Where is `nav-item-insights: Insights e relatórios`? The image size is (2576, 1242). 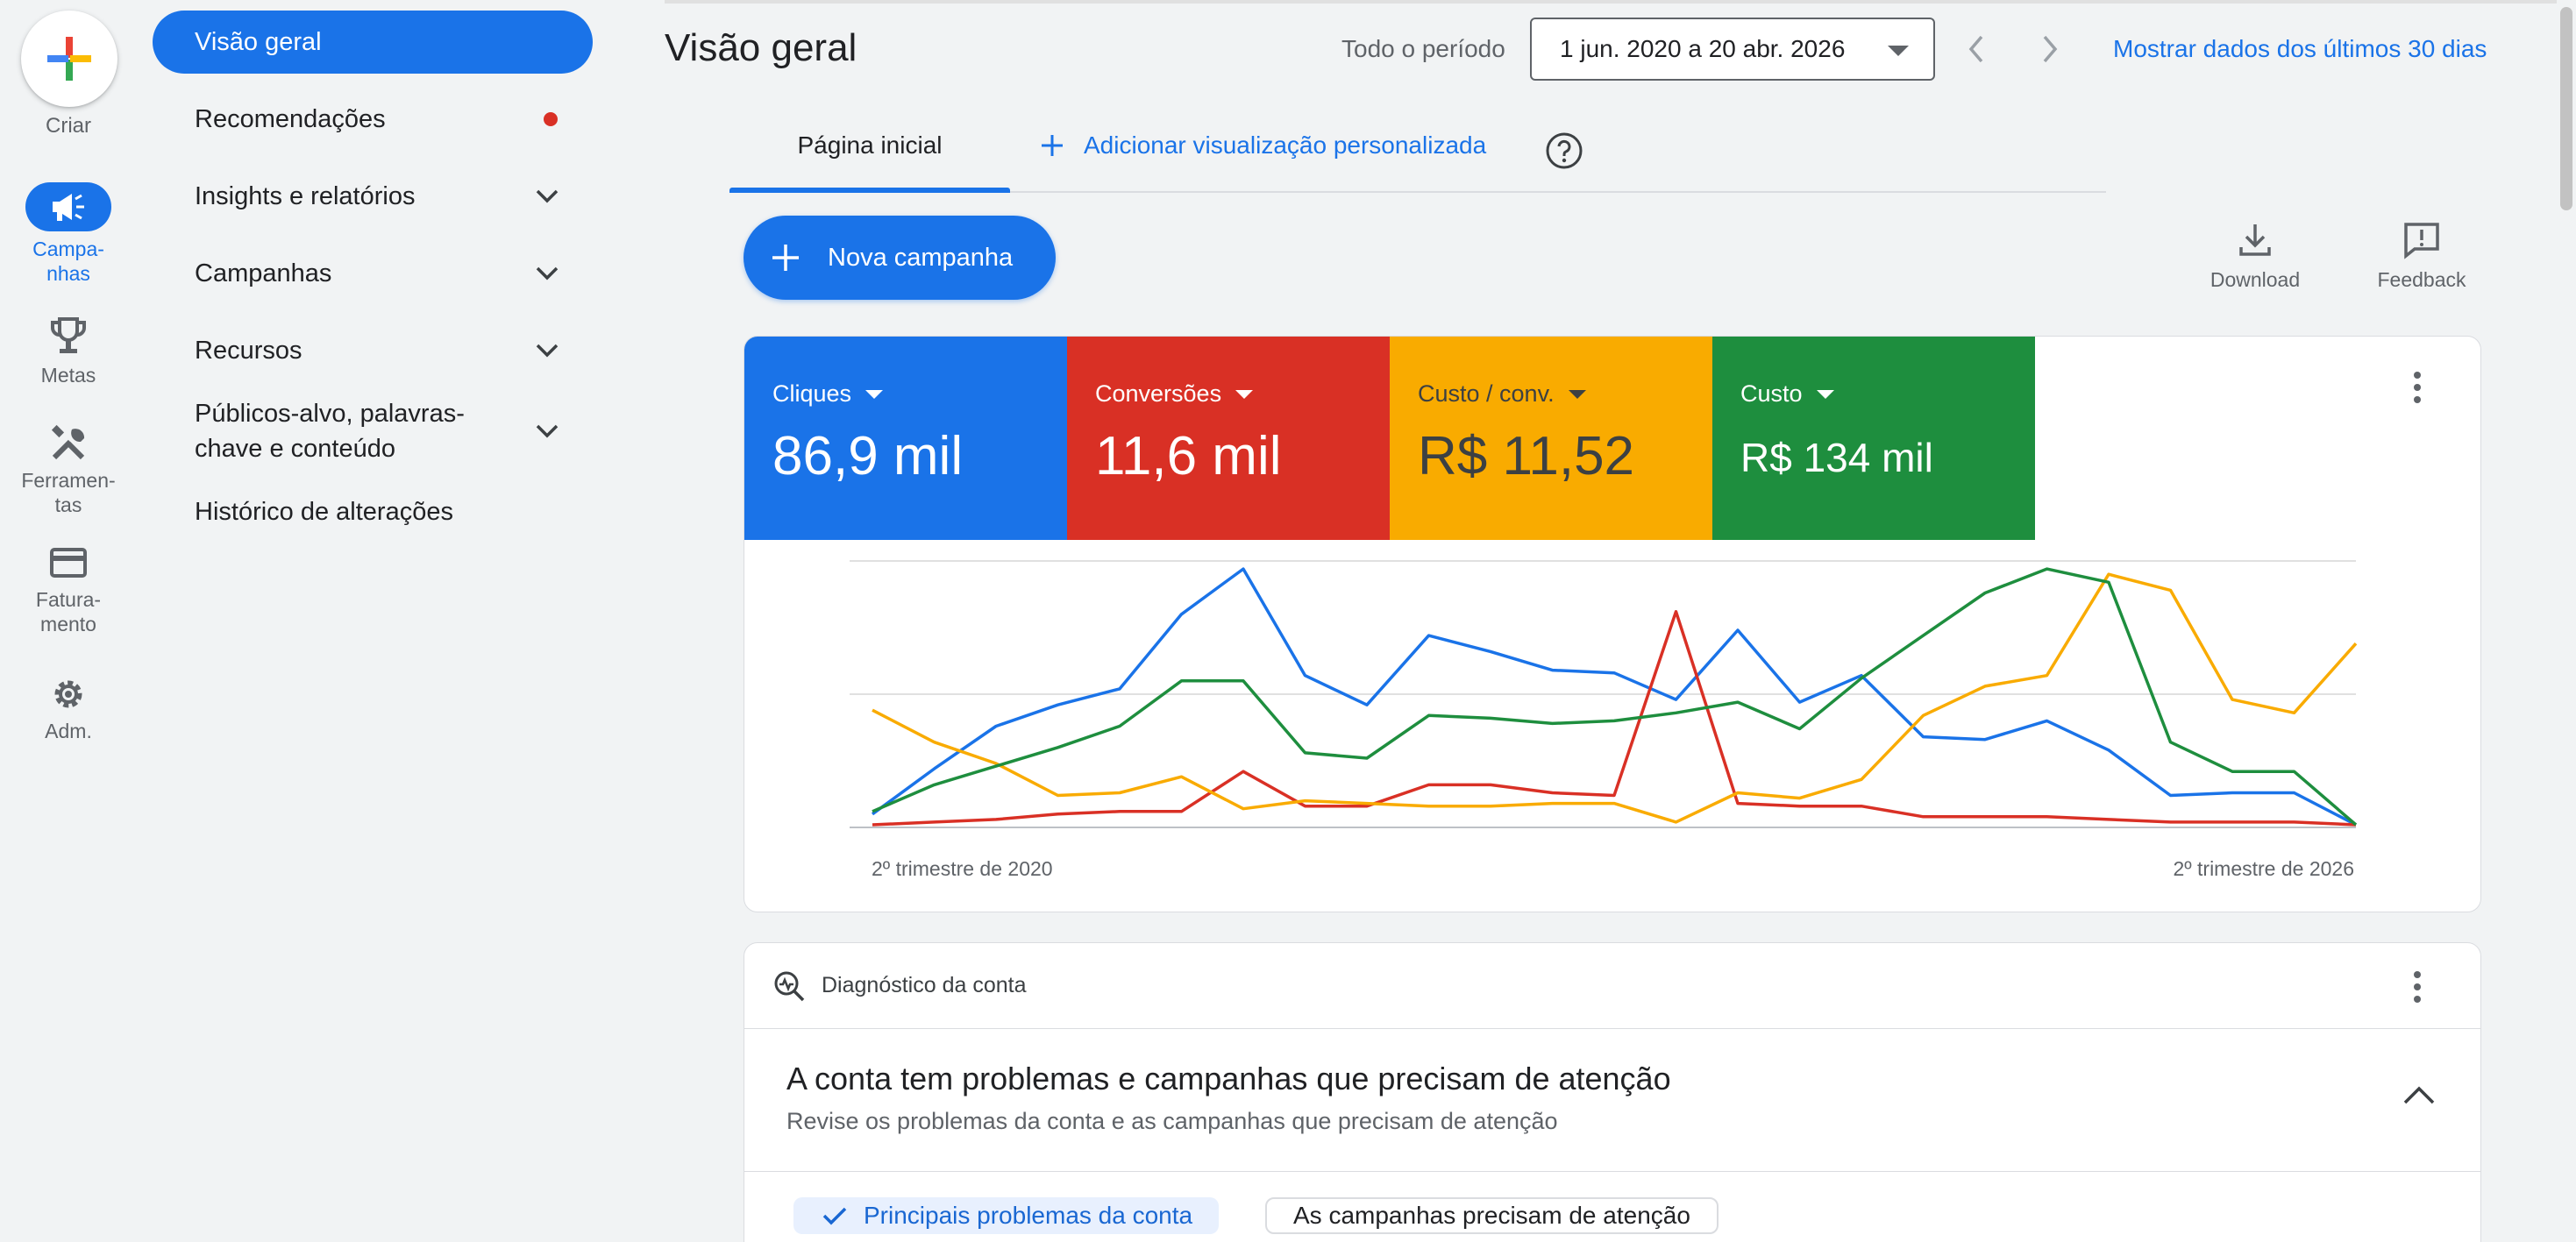 nav-item-insights: Insights e relatórios is located at coordinates (373, 196).